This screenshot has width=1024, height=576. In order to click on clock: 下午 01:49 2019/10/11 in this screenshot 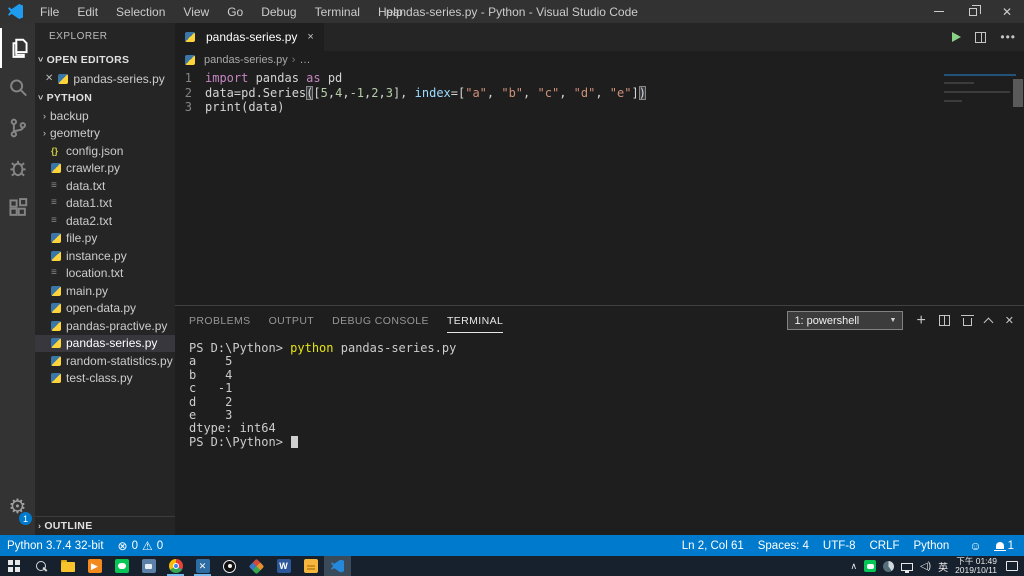, I will do `click(976, 566)`.